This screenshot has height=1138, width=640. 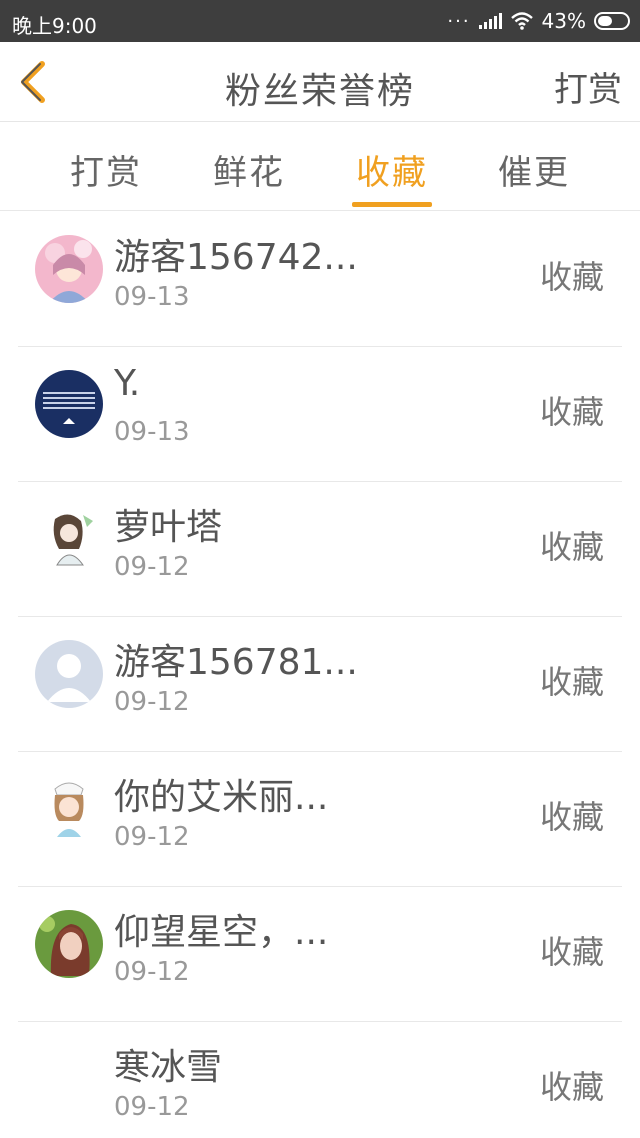 What do you see at coordinates (54, 26) in the screenshot?
I see `status-time: 晚上9:00` at bounding box center [54, 26].